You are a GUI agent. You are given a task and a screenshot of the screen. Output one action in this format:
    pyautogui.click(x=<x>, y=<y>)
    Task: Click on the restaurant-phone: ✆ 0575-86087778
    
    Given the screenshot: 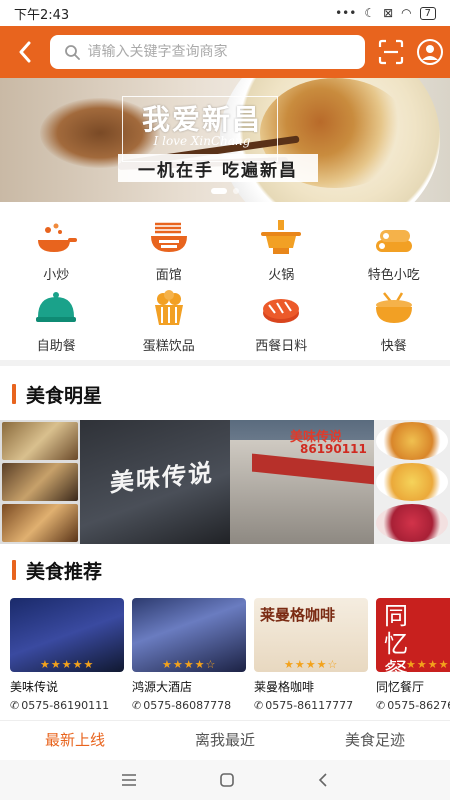 What is the action you would take?
    pyautogui.click(x=189, y=705)
    